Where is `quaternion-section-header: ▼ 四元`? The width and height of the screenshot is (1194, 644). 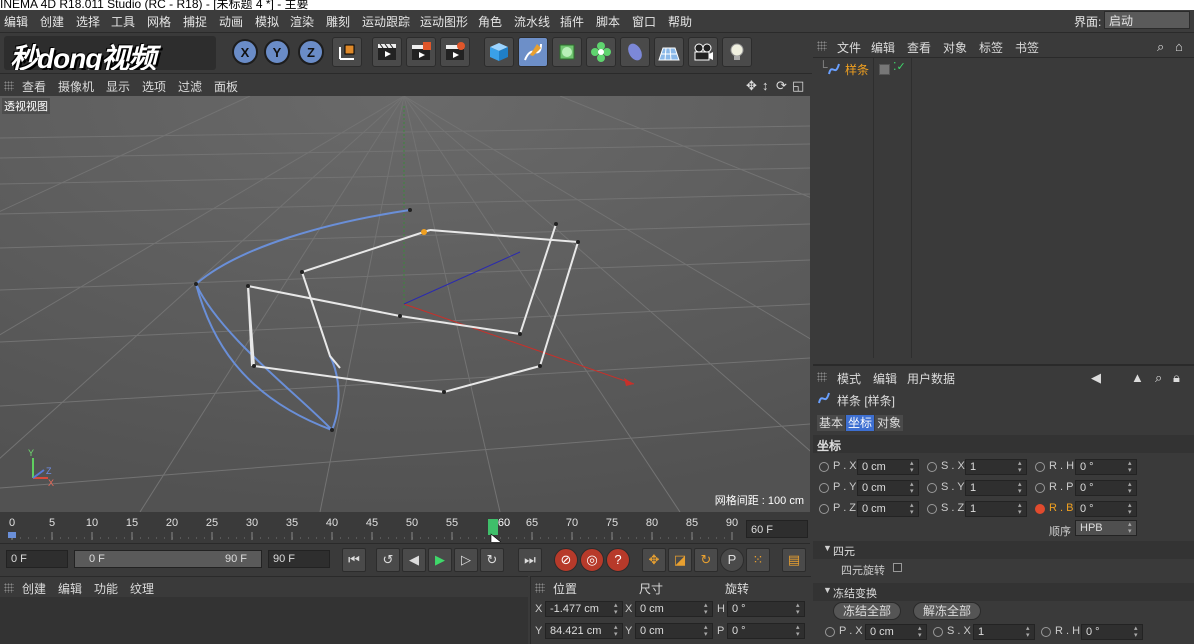 quaternion-section-header: ▼ 四元 is located at coordinates (1003, 550).